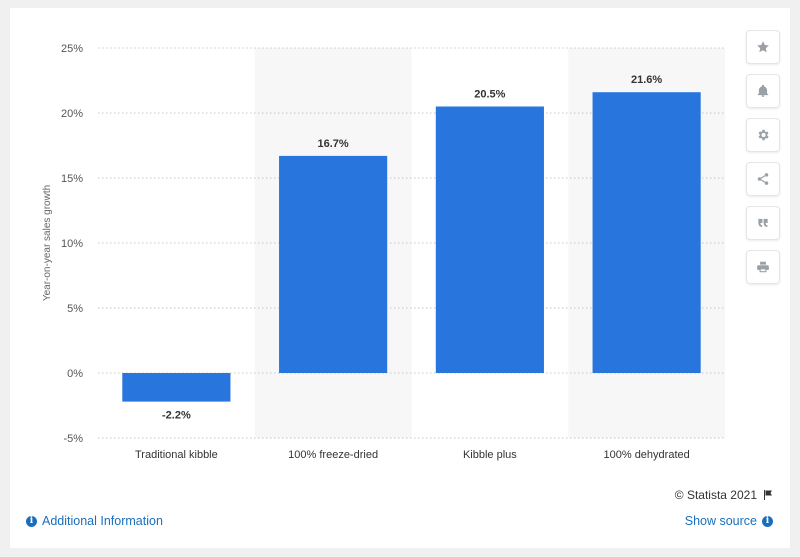 The image size is (800, 557). I want to click on star-icon, so click(763, 47).